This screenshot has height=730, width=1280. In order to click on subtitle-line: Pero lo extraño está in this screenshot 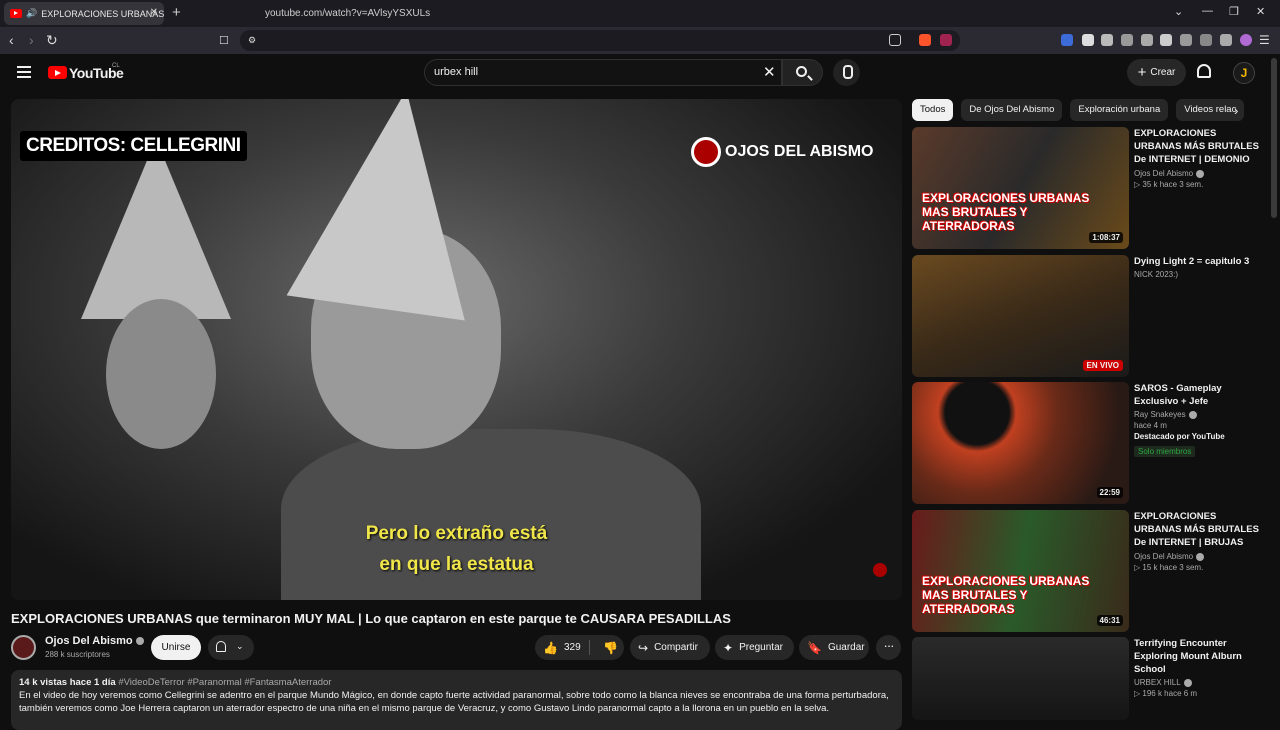, I will do `click(456, 533)`.